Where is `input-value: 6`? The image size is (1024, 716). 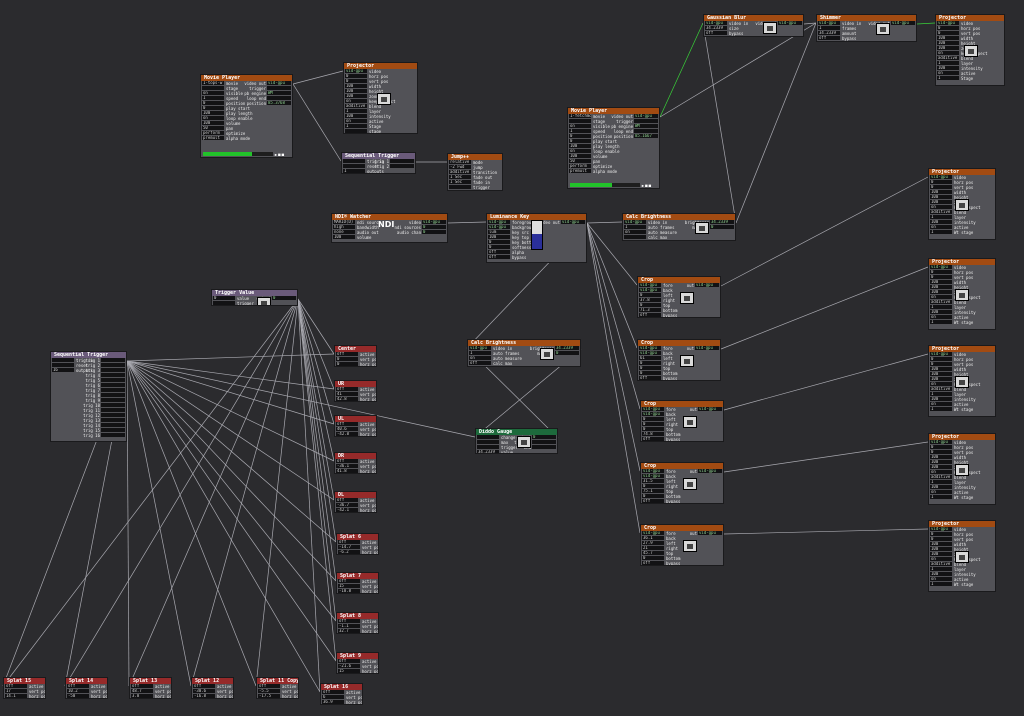 input-value: 6 is located at coordinates (333, 697).